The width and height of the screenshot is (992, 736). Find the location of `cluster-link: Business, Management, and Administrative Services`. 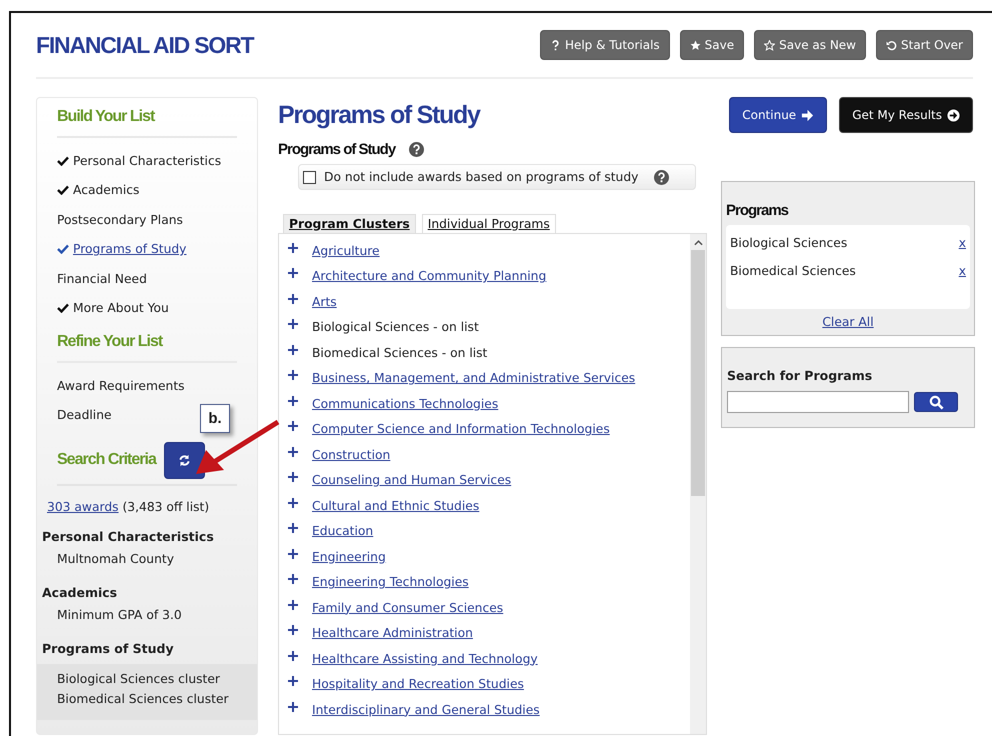

cluster-link: Business, Management, and Administrative Services is located at coordinates (474, 378).